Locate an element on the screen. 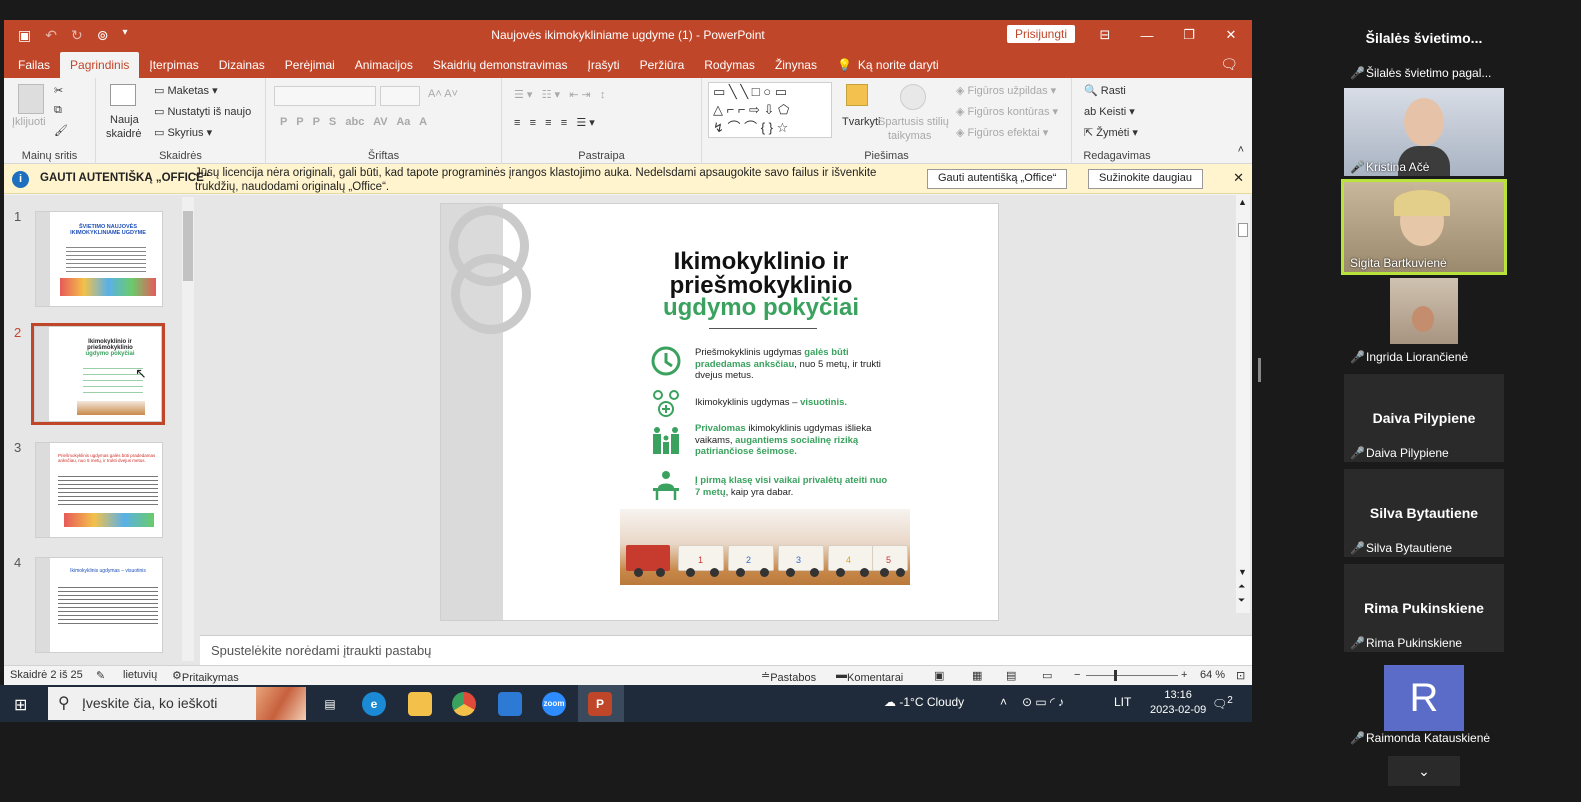 Image resolution: width=1581 pixels, height=802 pixels. slide-thumbnail-1: ŠVIETIMO NAUJOVĖS IKIMOKYKLINIAME UGDYME is located at coordinates (99, 259).